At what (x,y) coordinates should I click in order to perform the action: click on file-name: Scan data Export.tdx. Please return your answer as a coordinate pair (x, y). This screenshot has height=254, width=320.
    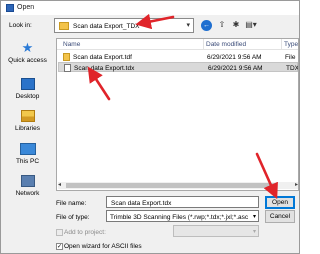
    Looking at the image, I should click on (104, 68).